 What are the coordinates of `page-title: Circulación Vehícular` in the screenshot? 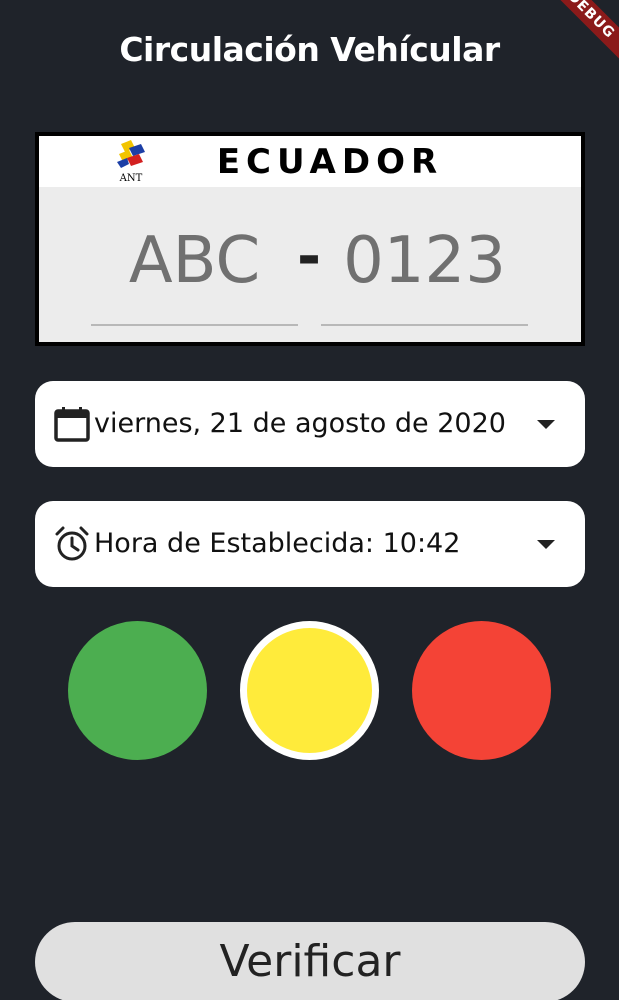 It's located at (309, 49).